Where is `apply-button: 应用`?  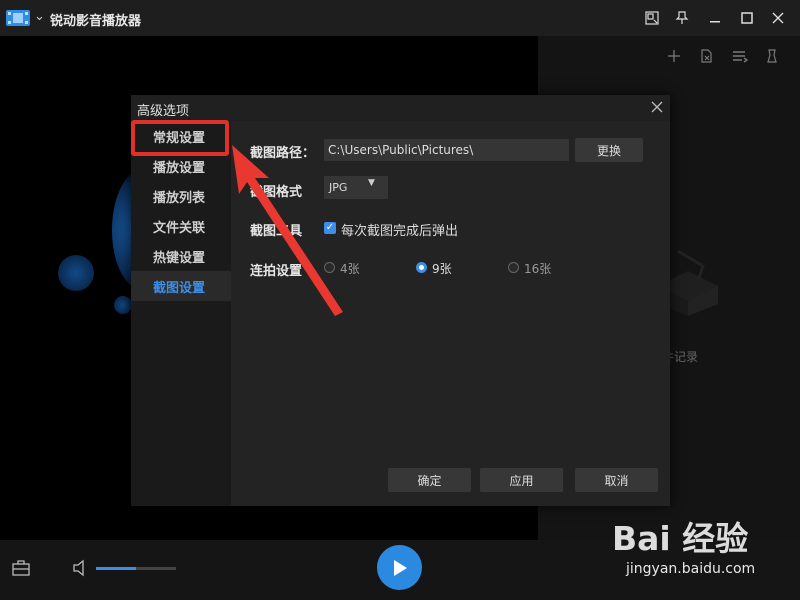 apply-button: 应用 is located at coordinates (521, 480).